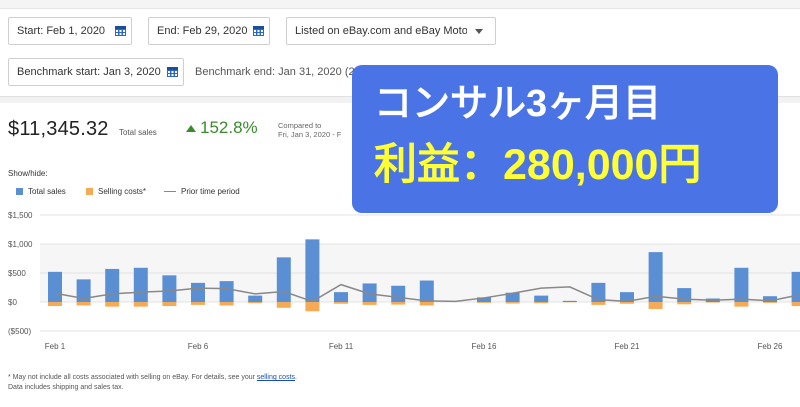 This screenshot has width=800, height=407. Describe the element at coordinates (138, 132) in the screenshot. I see `total-sales-label: Total sales` at that location.